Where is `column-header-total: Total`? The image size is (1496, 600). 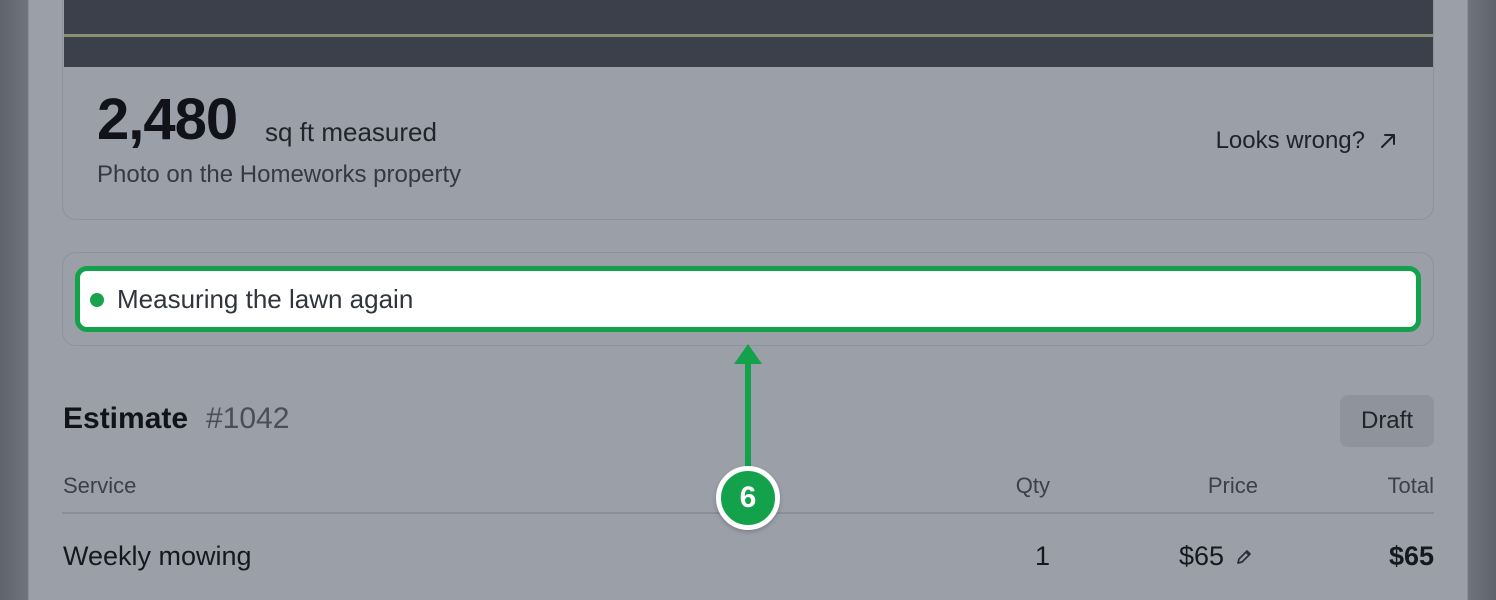 column-header-total: Total is located at coordinates (1410, 485).